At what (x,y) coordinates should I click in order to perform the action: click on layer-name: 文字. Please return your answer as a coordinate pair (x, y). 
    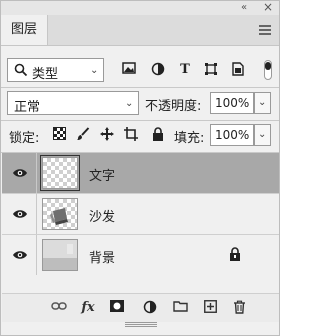
    Looking at the image, I should click on (102, 174).